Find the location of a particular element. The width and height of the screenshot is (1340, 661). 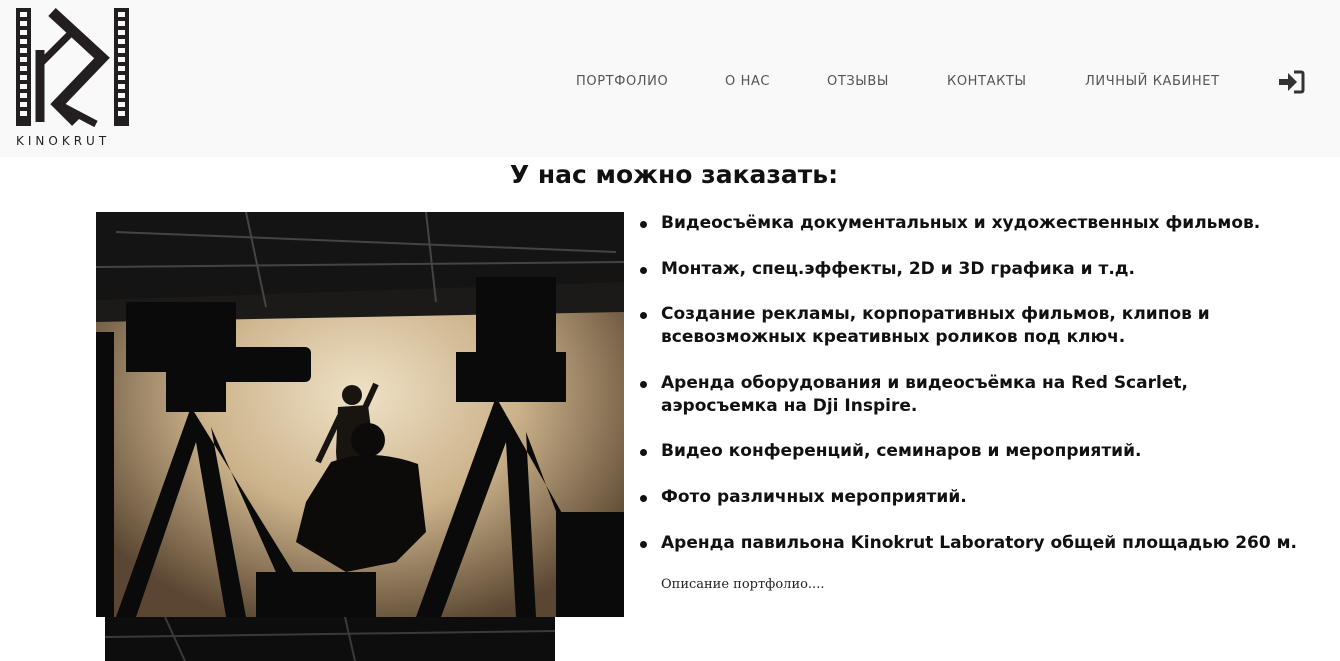

sign-in-icon is located at coordinates (1291, 82).